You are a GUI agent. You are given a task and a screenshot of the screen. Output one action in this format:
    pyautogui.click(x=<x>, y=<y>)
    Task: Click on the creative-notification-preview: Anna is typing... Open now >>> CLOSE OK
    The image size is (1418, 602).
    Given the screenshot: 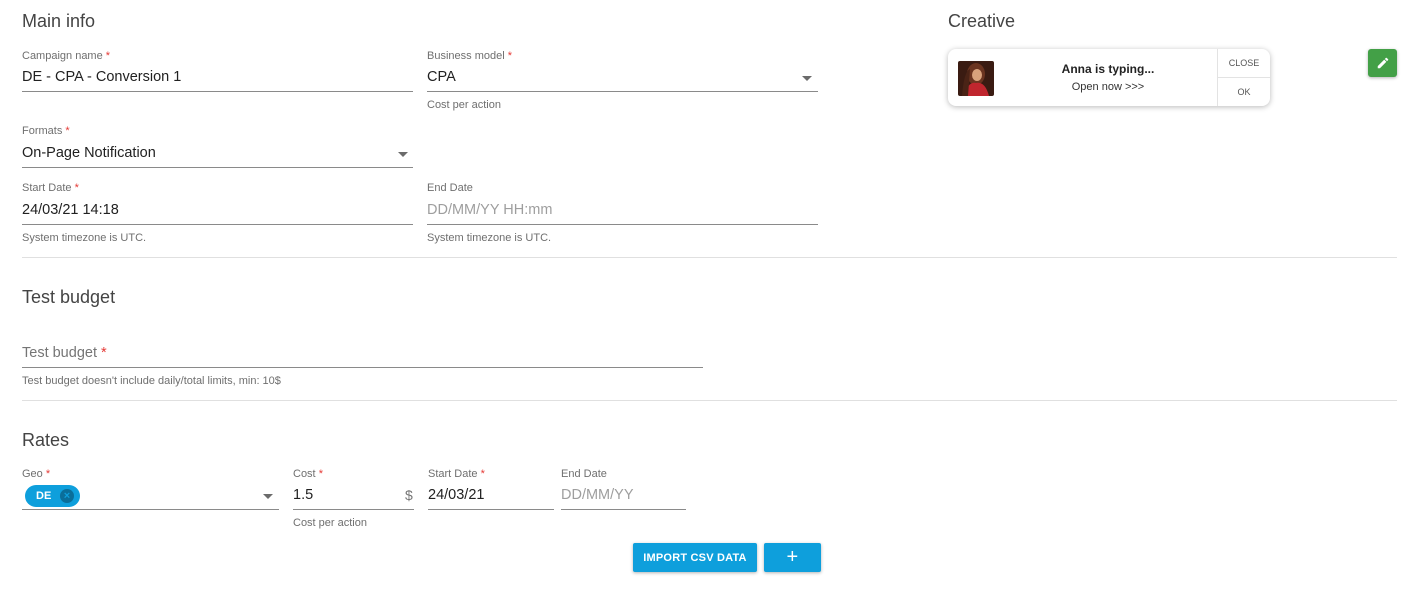 What is the action you would take?
    pyautogui.click(x=1109, y=77)
    